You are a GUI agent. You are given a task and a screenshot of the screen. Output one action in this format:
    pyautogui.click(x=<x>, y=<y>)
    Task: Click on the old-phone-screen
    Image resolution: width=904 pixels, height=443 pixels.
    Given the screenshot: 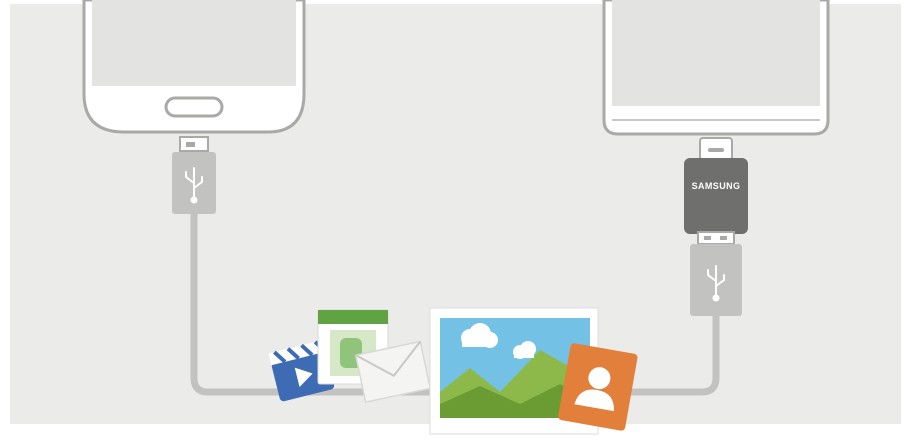 What is the action you would take?
    pyautogui.click(x=194, y=43)
    